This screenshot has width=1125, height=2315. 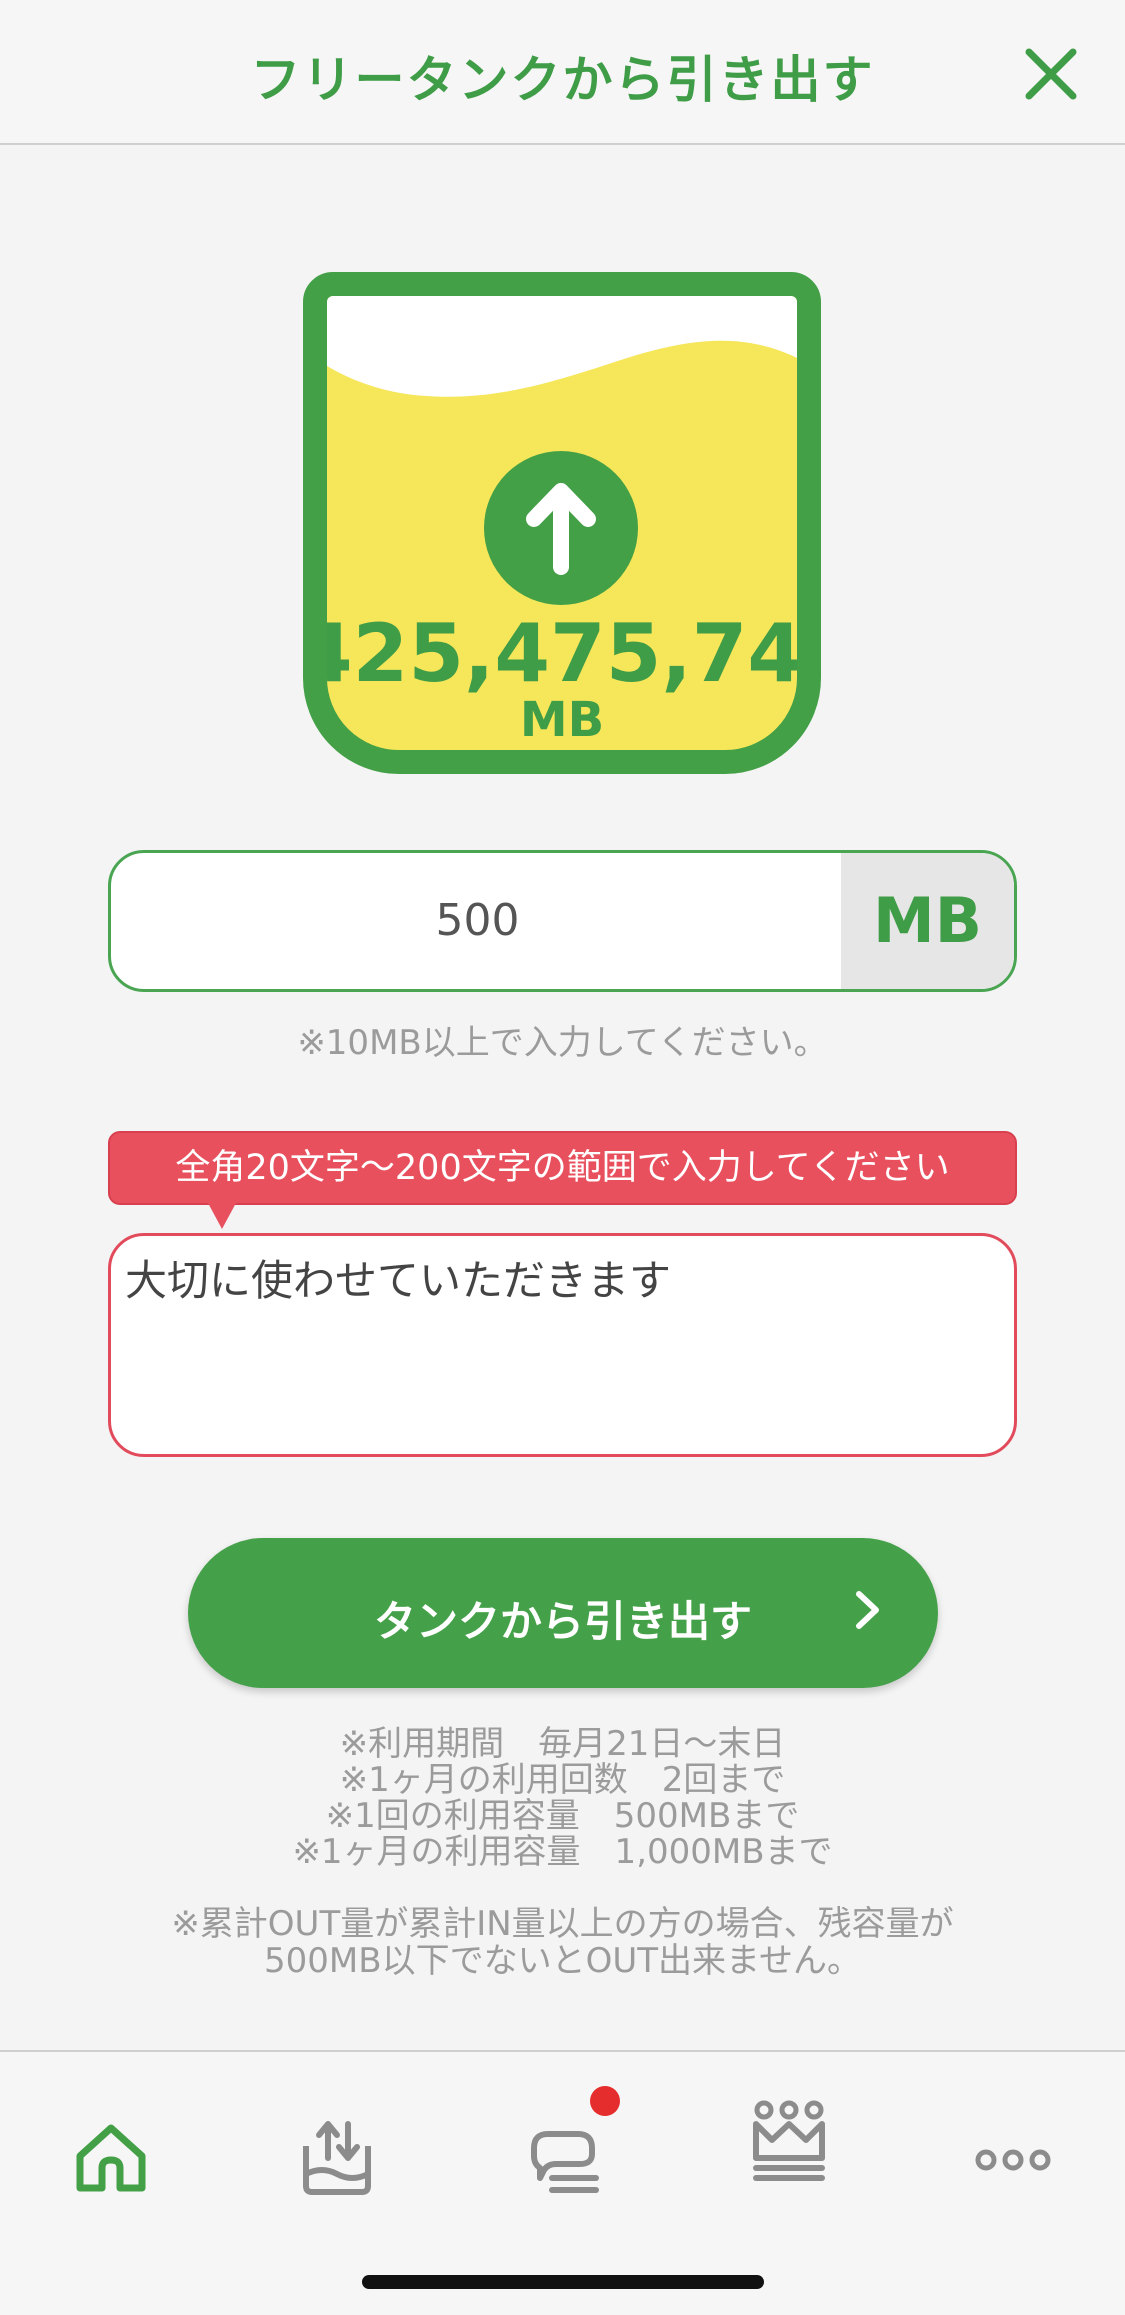 I want to click on amount-field: 500 MB, so click(x=562, y=921).